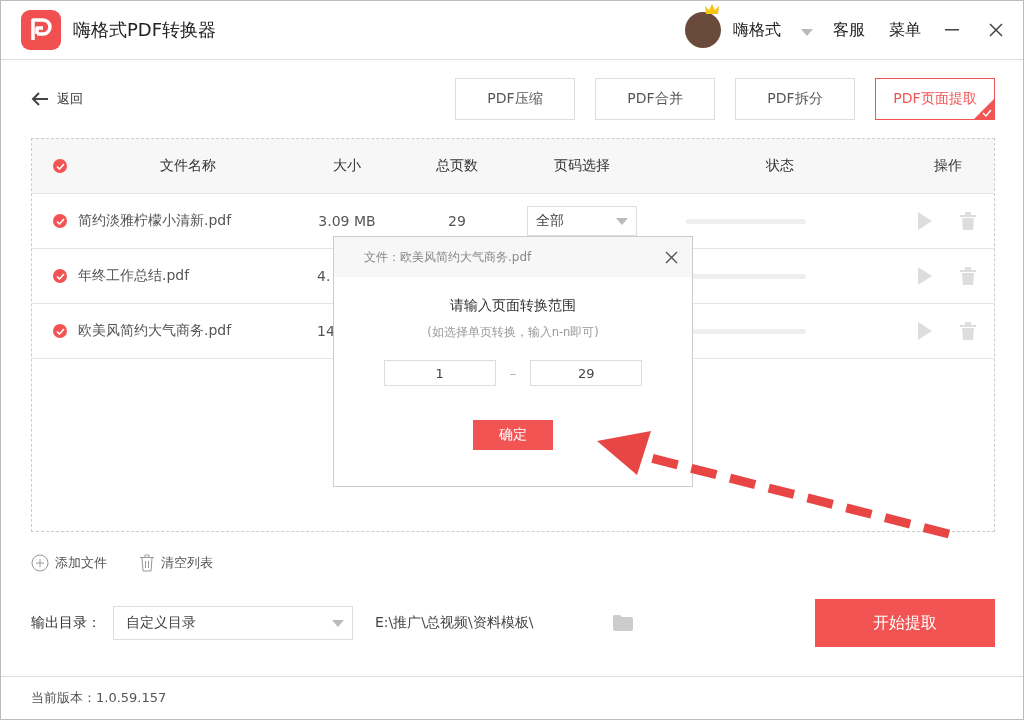 Image resolution: width=1024 pixels, height=720 pixels. I want to click on file-name: 年终工作总结.pdf, so click(134, 276).